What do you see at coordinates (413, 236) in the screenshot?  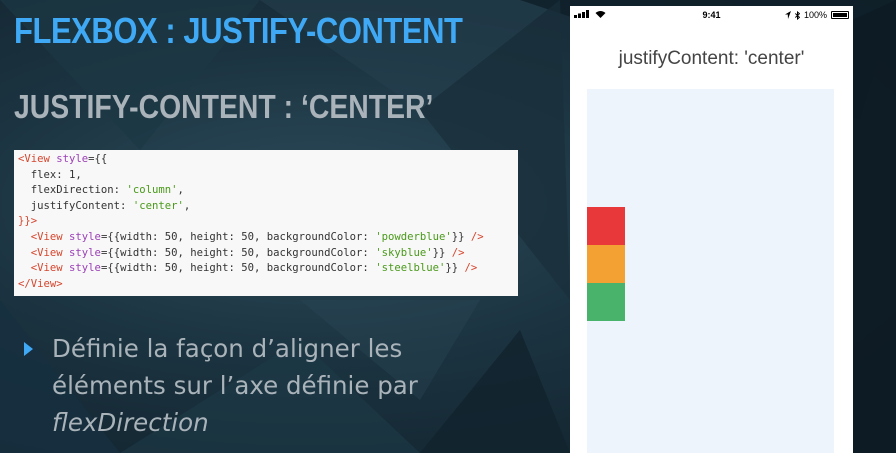 I see `code-token: 'powderblue'` at bounding box center [413, 236].